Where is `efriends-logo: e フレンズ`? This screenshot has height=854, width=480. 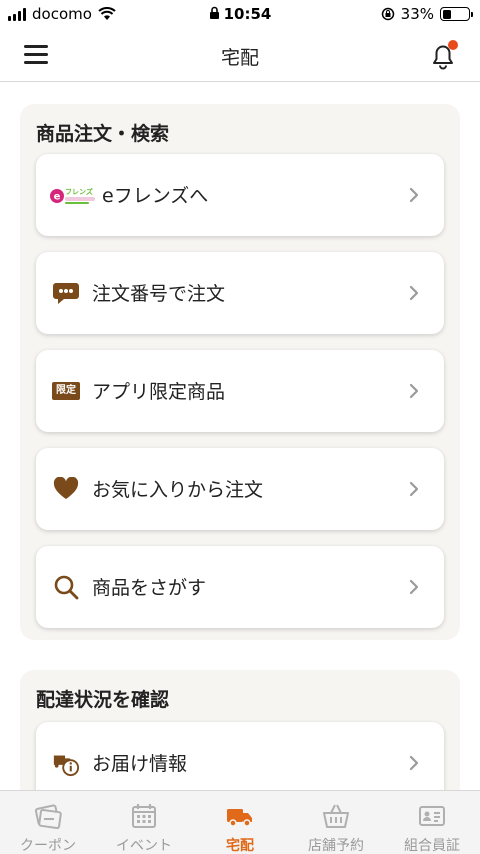
efriends-logo: e フレンズ is located at coordinates (73, 195).